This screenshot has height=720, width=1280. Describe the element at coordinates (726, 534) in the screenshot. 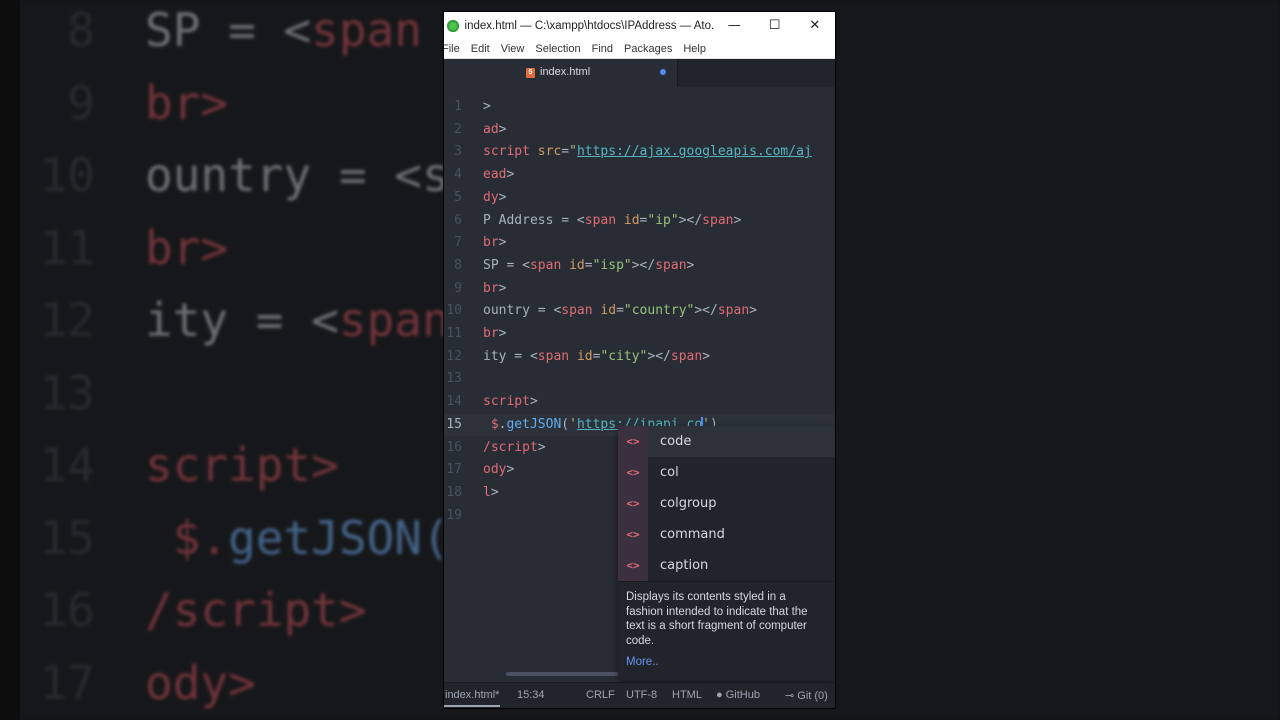

I see `autocomplete-item: <> command` at that location.